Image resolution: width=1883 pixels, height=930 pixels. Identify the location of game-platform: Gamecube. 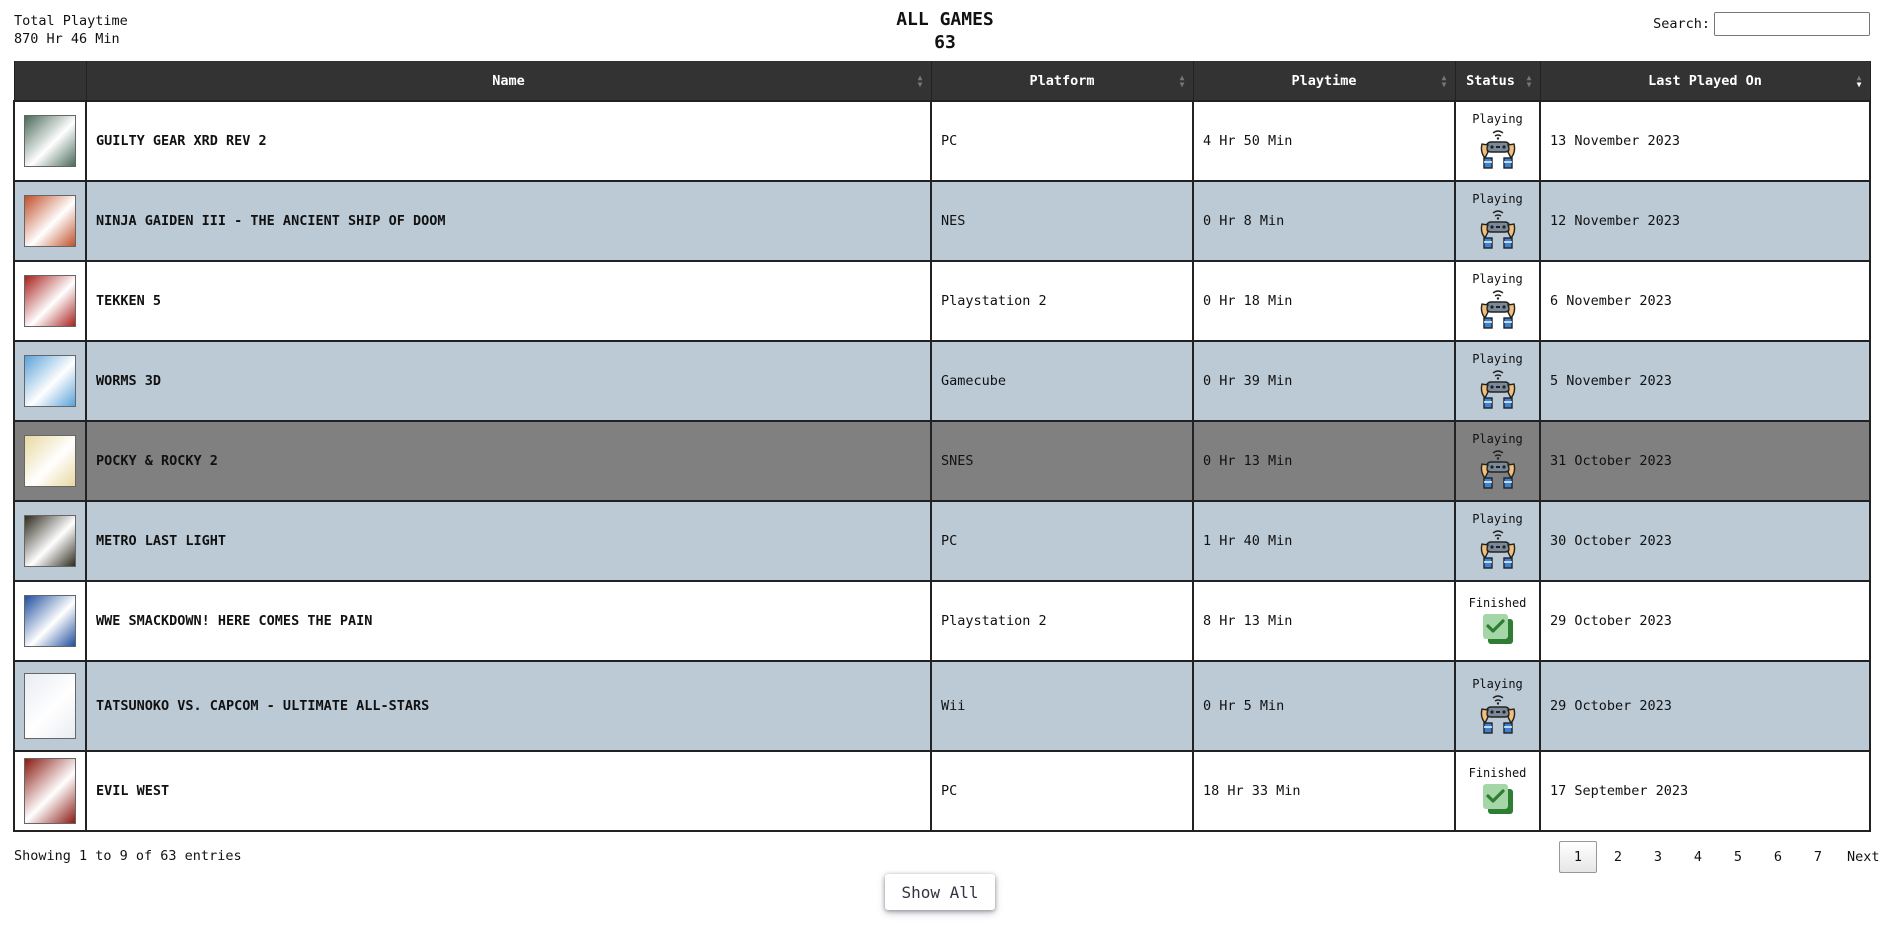
(1062, 381).